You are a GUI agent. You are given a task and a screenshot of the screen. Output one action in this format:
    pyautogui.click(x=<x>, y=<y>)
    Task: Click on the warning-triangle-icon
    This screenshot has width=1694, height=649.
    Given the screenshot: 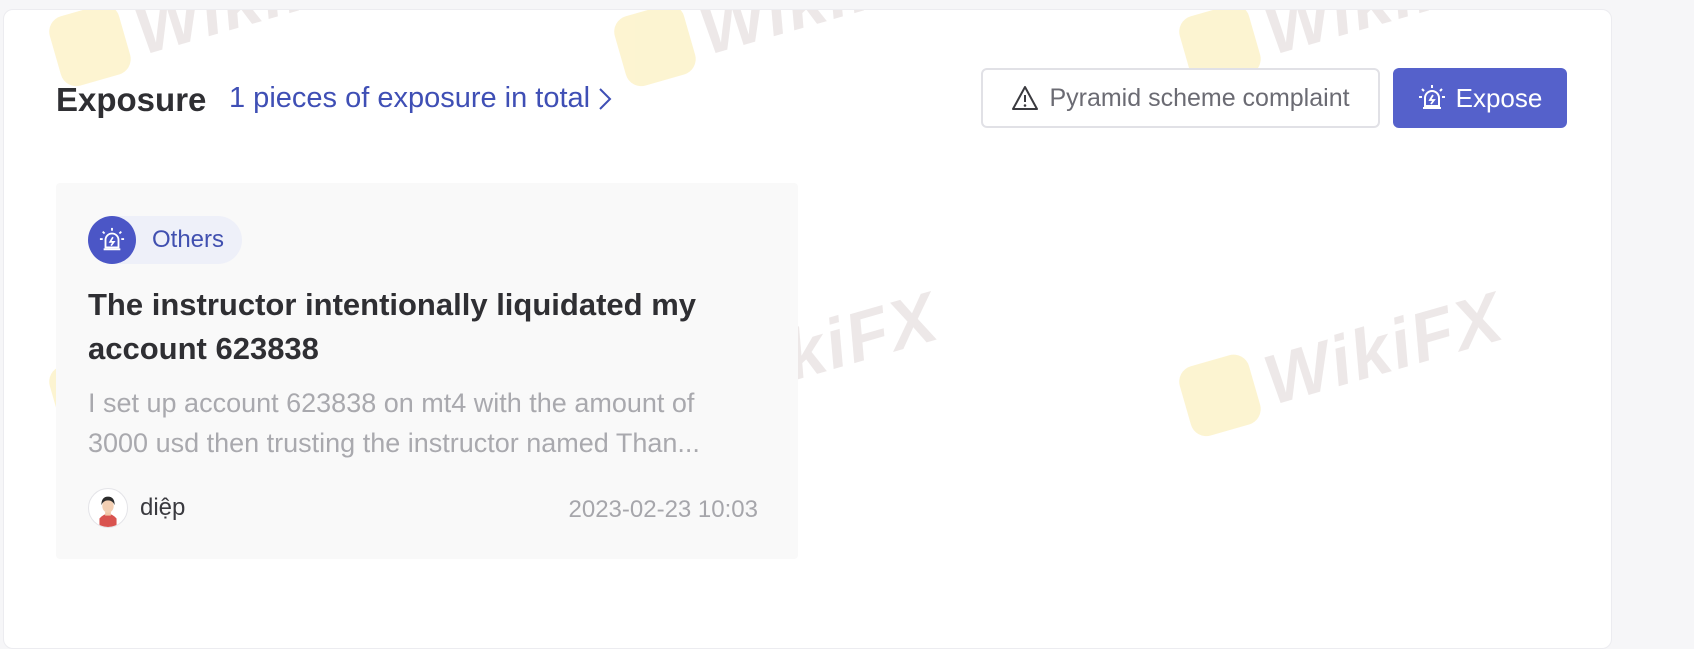 What is the action you would take?
    pyautogui.click(x=1025, y=98)
    